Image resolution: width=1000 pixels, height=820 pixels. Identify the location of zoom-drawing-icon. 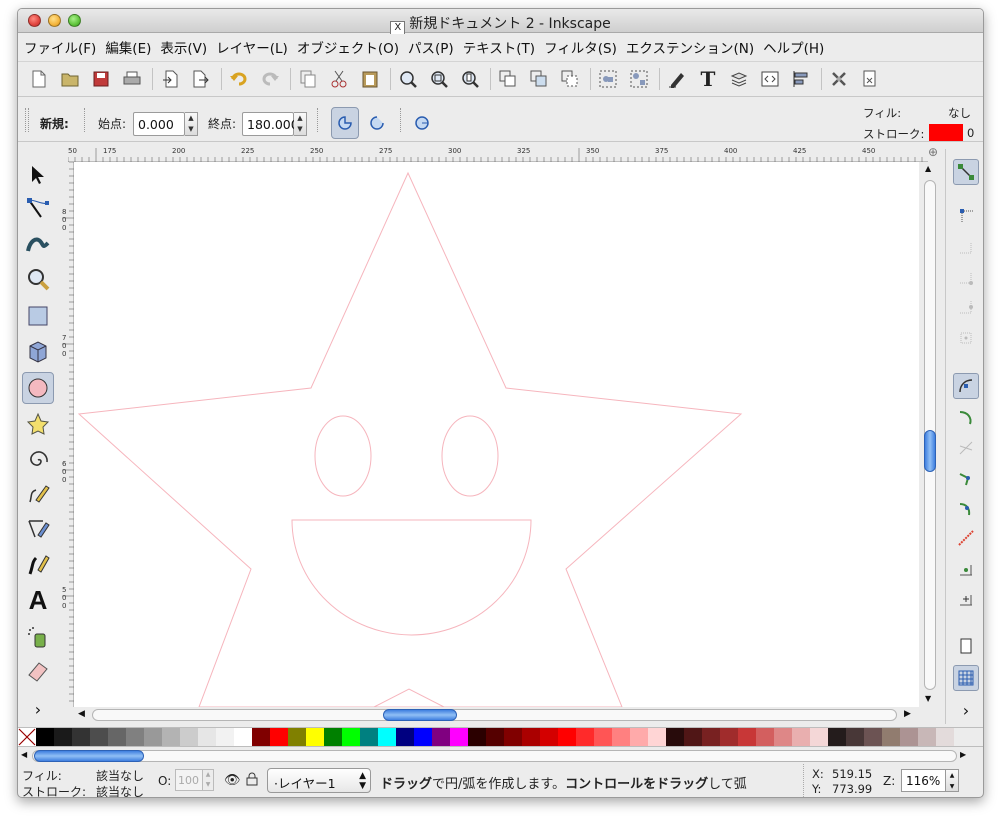
(439, 79).